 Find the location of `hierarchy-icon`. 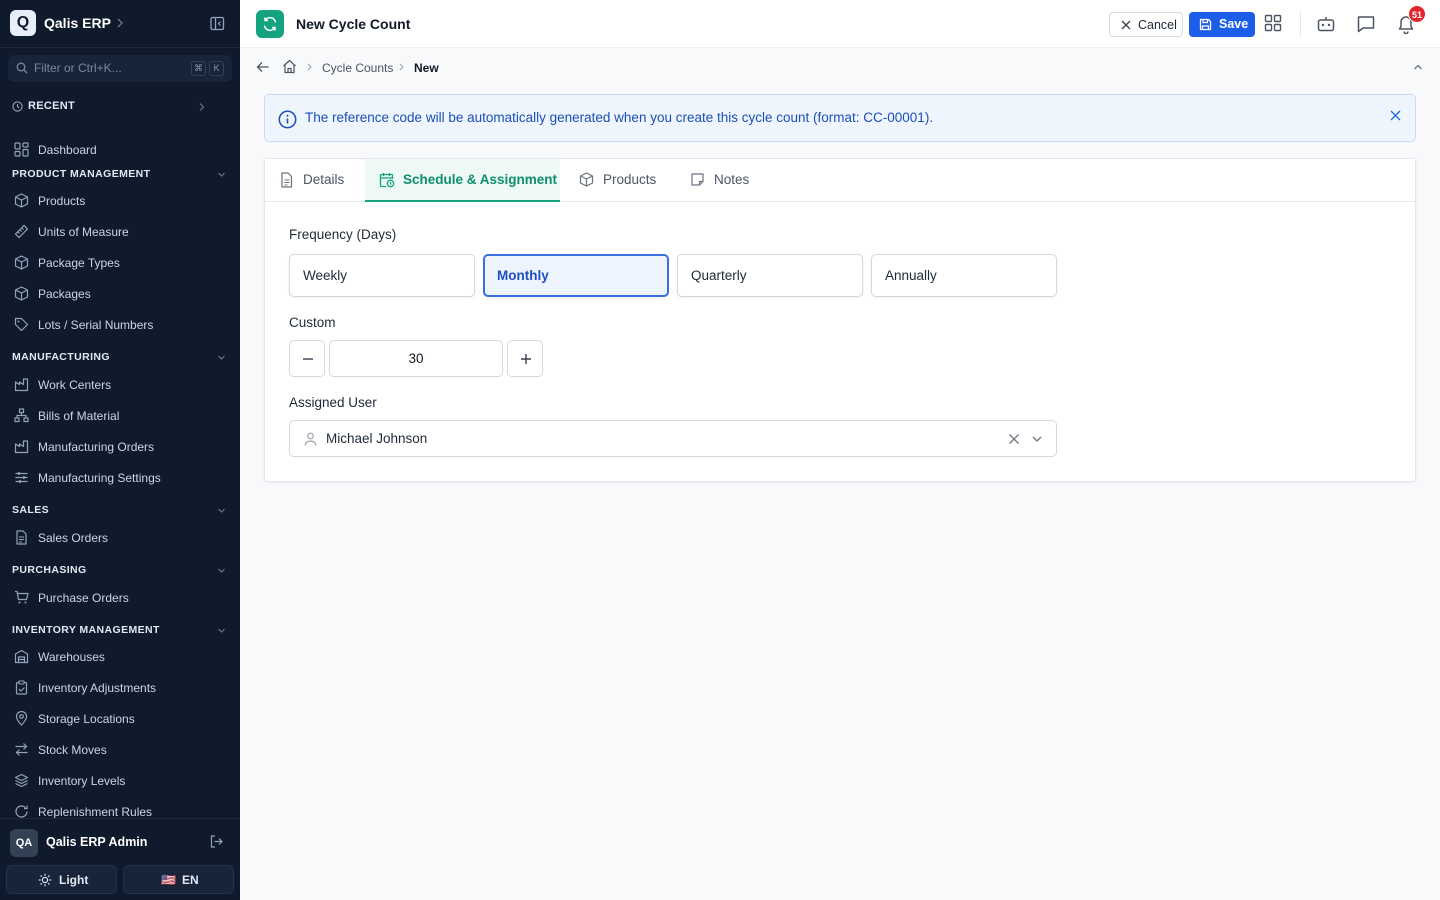

hierarchy-icon is located at coordinates (21, 415).